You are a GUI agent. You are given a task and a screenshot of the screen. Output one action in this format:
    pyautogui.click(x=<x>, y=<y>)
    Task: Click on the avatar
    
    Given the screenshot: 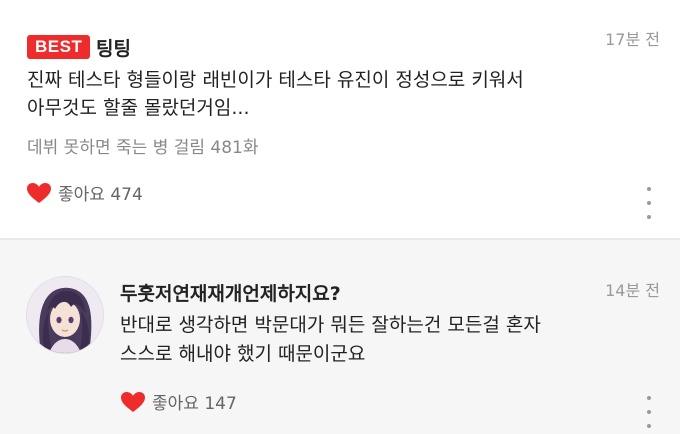 What is the action you would take?
    pyautogui.click(x=65, y=315)
    